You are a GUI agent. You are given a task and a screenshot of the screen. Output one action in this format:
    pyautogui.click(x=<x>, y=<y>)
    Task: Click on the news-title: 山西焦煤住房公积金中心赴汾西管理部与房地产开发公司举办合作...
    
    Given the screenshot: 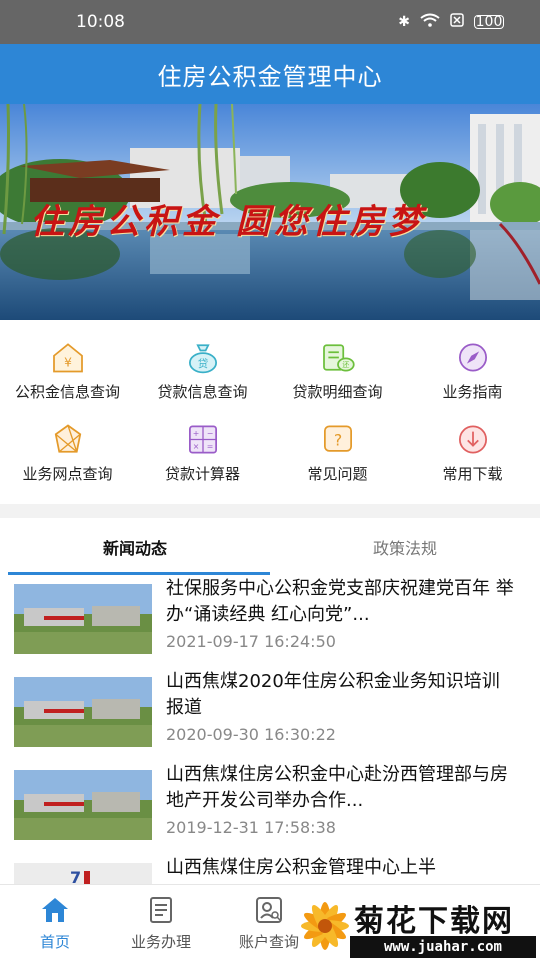 What is the action you would take?
    pyautogui.click(x=337, y=787)
    